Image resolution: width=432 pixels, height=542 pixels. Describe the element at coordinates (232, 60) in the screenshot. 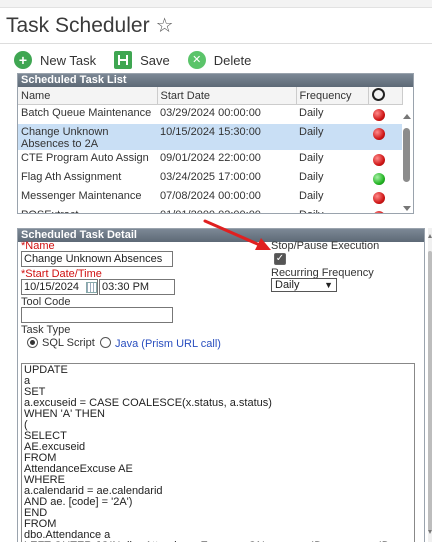

I see `delete-label: Delete` at that location.